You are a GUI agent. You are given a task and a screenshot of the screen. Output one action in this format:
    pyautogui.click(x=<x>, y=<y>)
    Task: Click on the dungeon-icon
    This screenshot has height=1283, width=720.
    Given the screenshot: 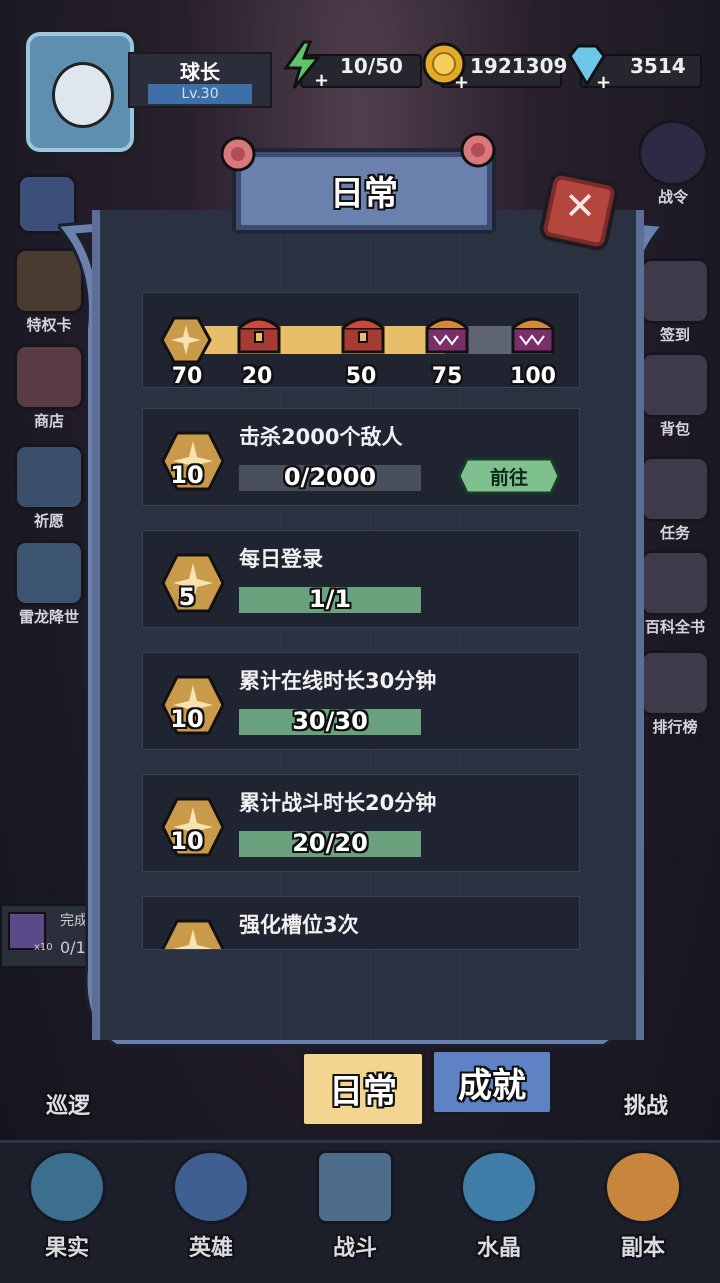 What is the action you would take?
    pyautogui.click(x=643, y=1187)
    